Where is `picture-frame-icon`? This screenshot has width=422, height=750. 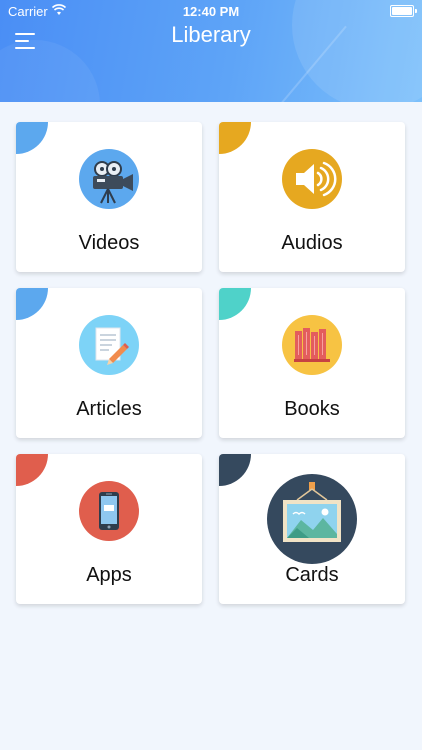 picture-frame-icon is located at coordinates (312, 519).